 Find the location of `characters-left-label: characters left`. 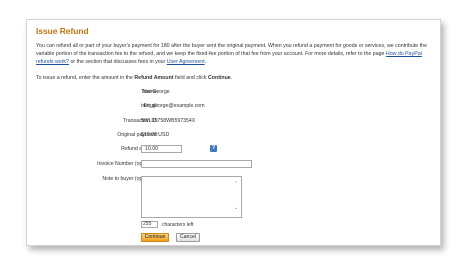

characters-left-label: characters left is located at coordinates (178, 225).